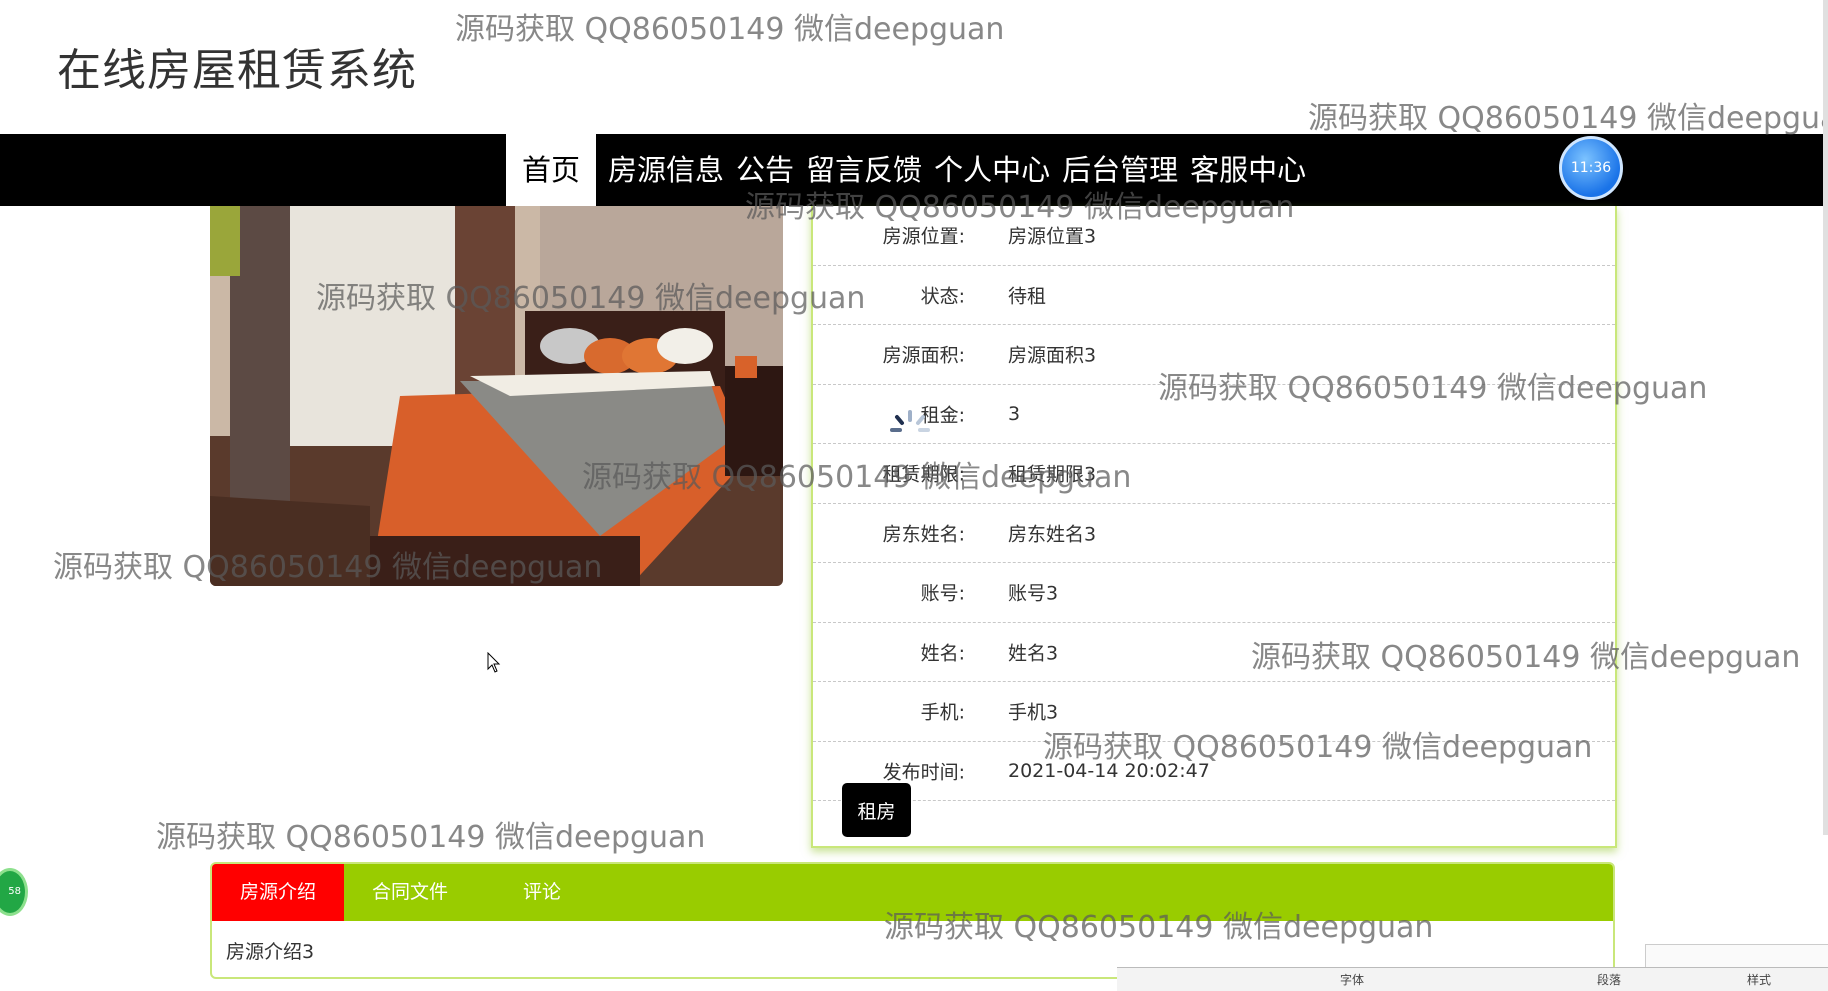 The height and width of the screenshot is (991, 1828). Describe the element at coordinates (1214, 593) in the screenshot. I see `detail-row-account: 账号: 账号3` at that location.